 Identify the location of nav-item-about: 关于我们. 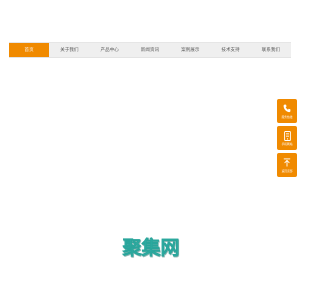
(69, 50).